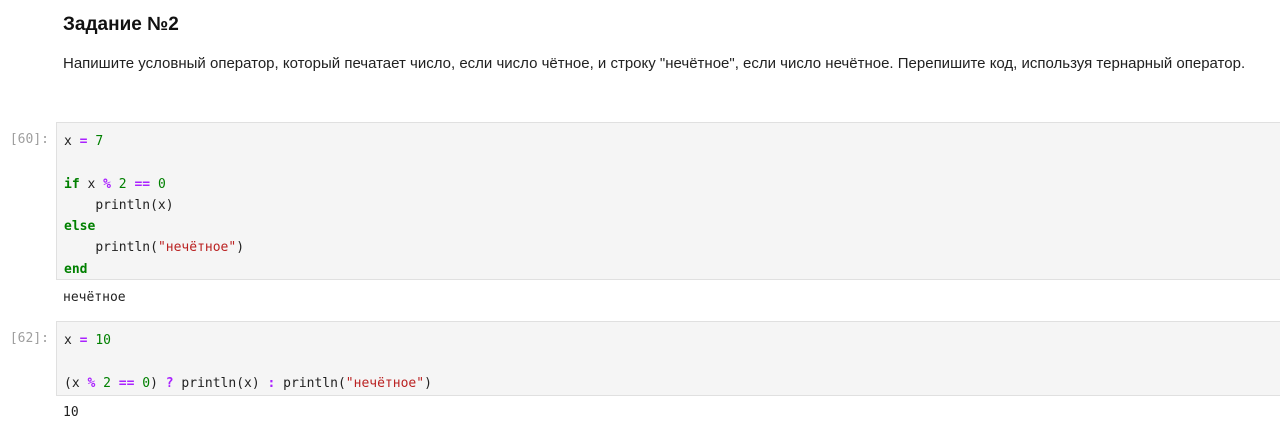 The height and width of the screenshot is (428, 1280). I want to click on token-keyword-end: end, so click(76, 269).